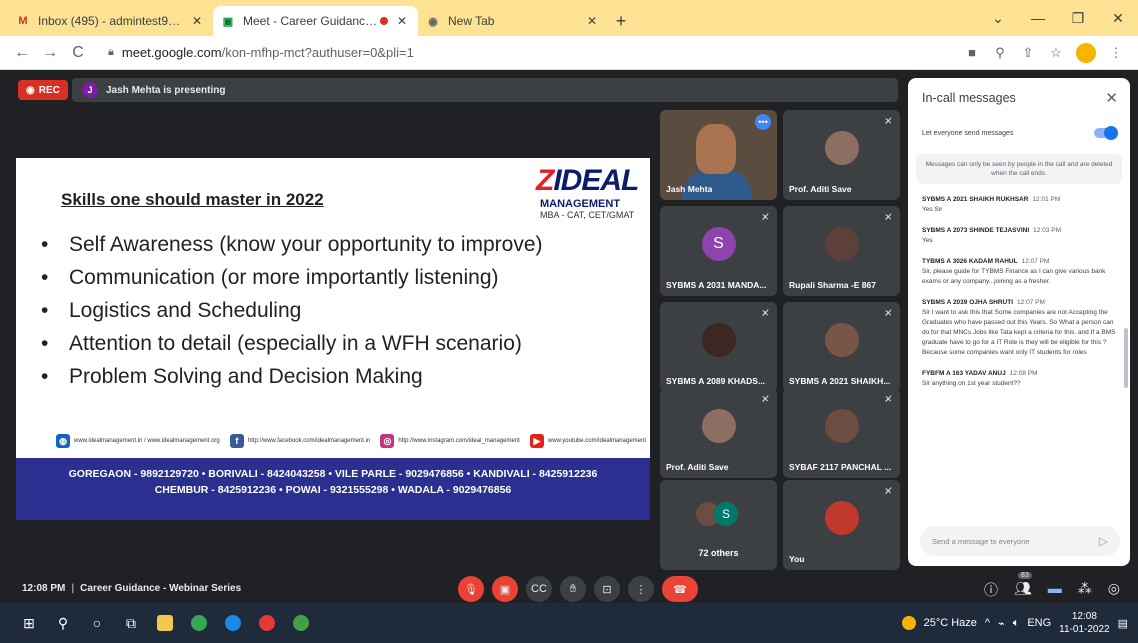  Describe the element at coordinates (1023, 586) in the screenshot. I see `people-icon: 👥︎ 83` at that location.